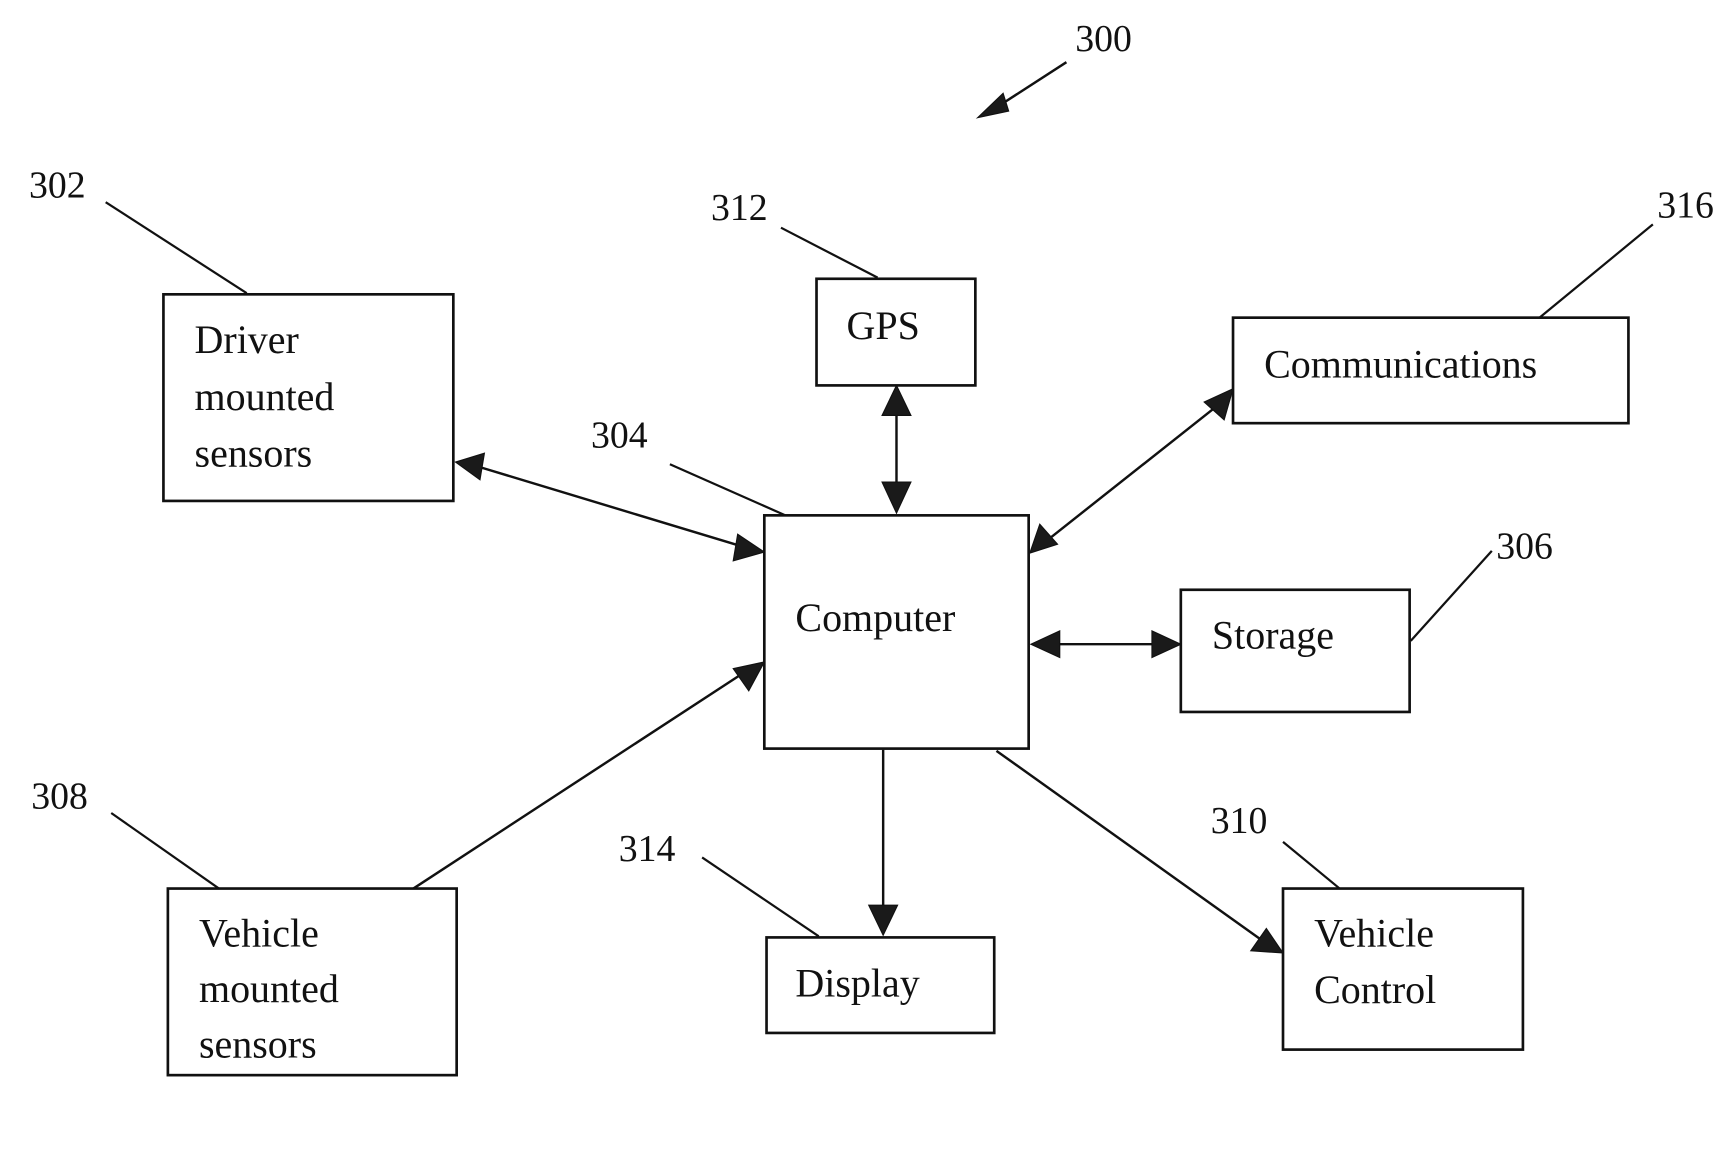  What do you see at coordinates (1311, 865) in the screenshot?
I see `vehicle-control-leader` at bounding box center [1311, 865].